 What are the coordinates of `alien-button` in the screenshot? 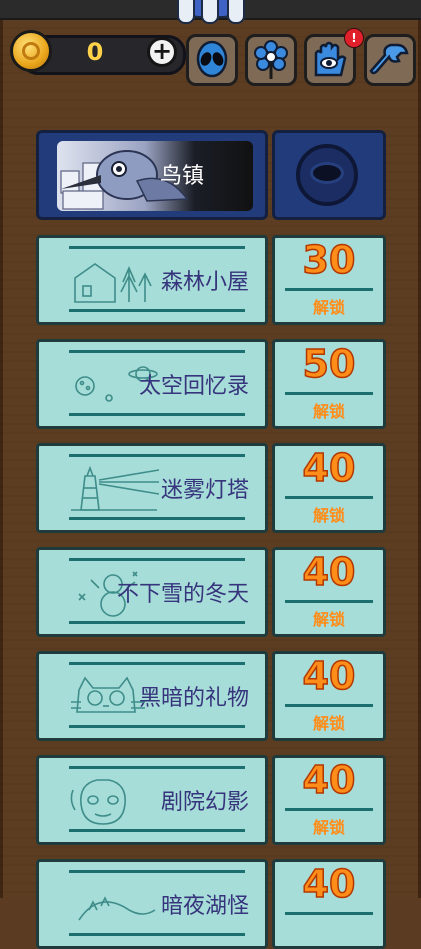 It's located at (212, 60).